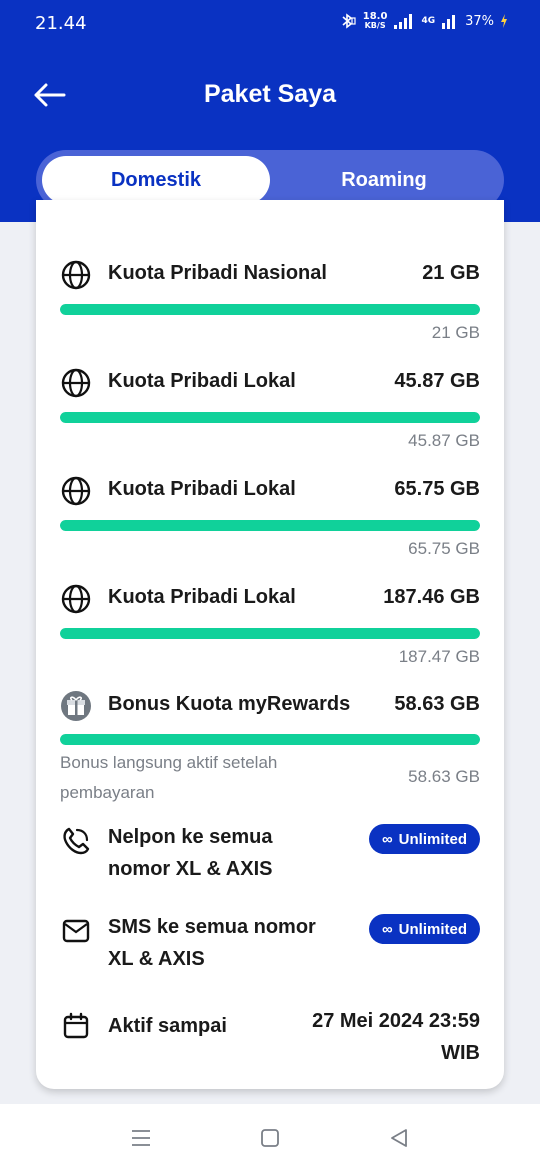 The width and height of the screenshot is (540, 1170). What do you see at coordinates (348, 21) in the screenshot?
I see `bluetooth-icon` at bounding box center [348, 21].